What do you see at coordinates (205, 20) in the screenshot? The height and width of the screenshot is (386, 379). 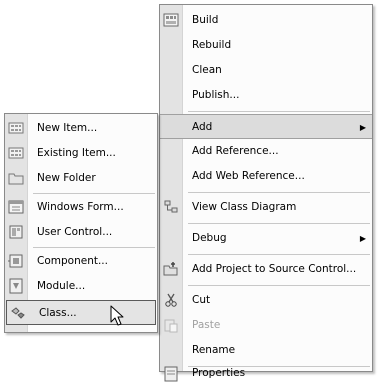 I see `menu-item-label: Build` at bounding box center [205, 20].